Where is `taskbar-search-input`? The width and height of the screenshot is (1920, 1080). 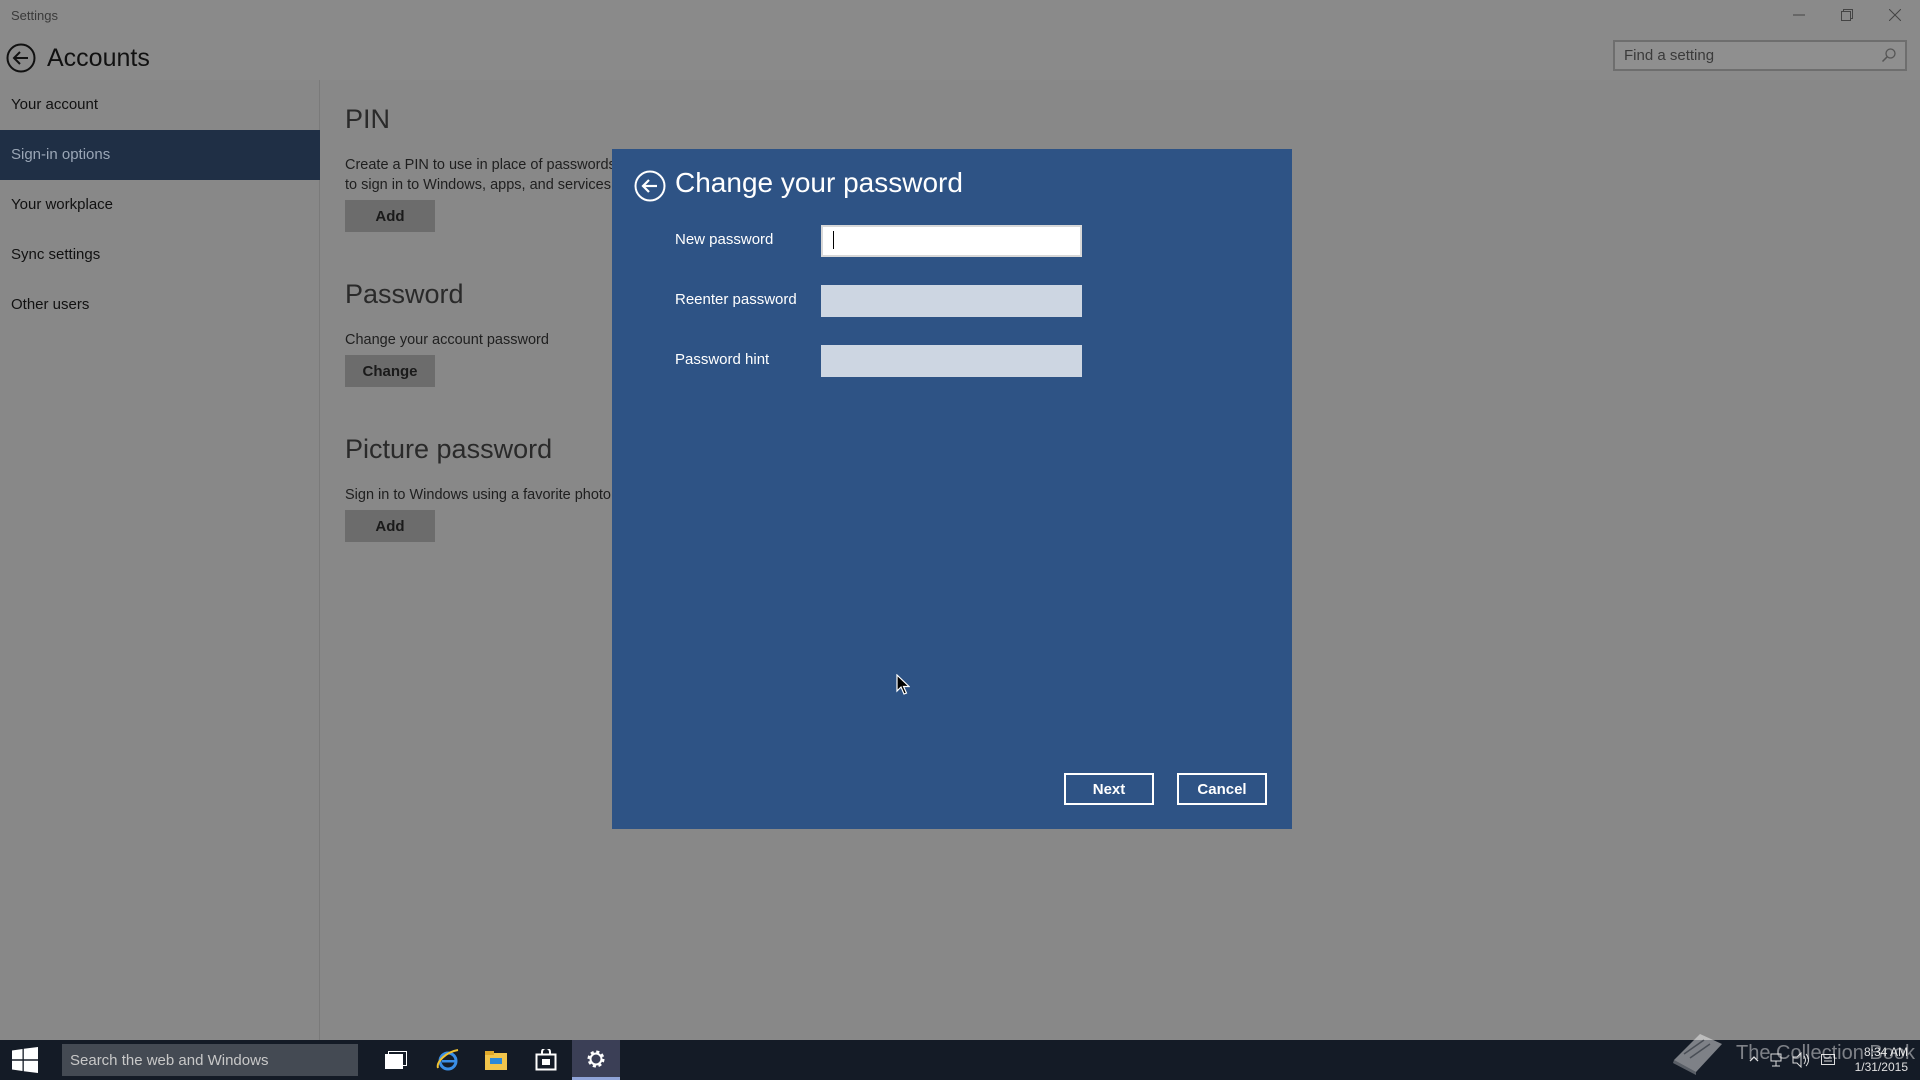 taskbar-search-input is located at coordinates (210, 1060).